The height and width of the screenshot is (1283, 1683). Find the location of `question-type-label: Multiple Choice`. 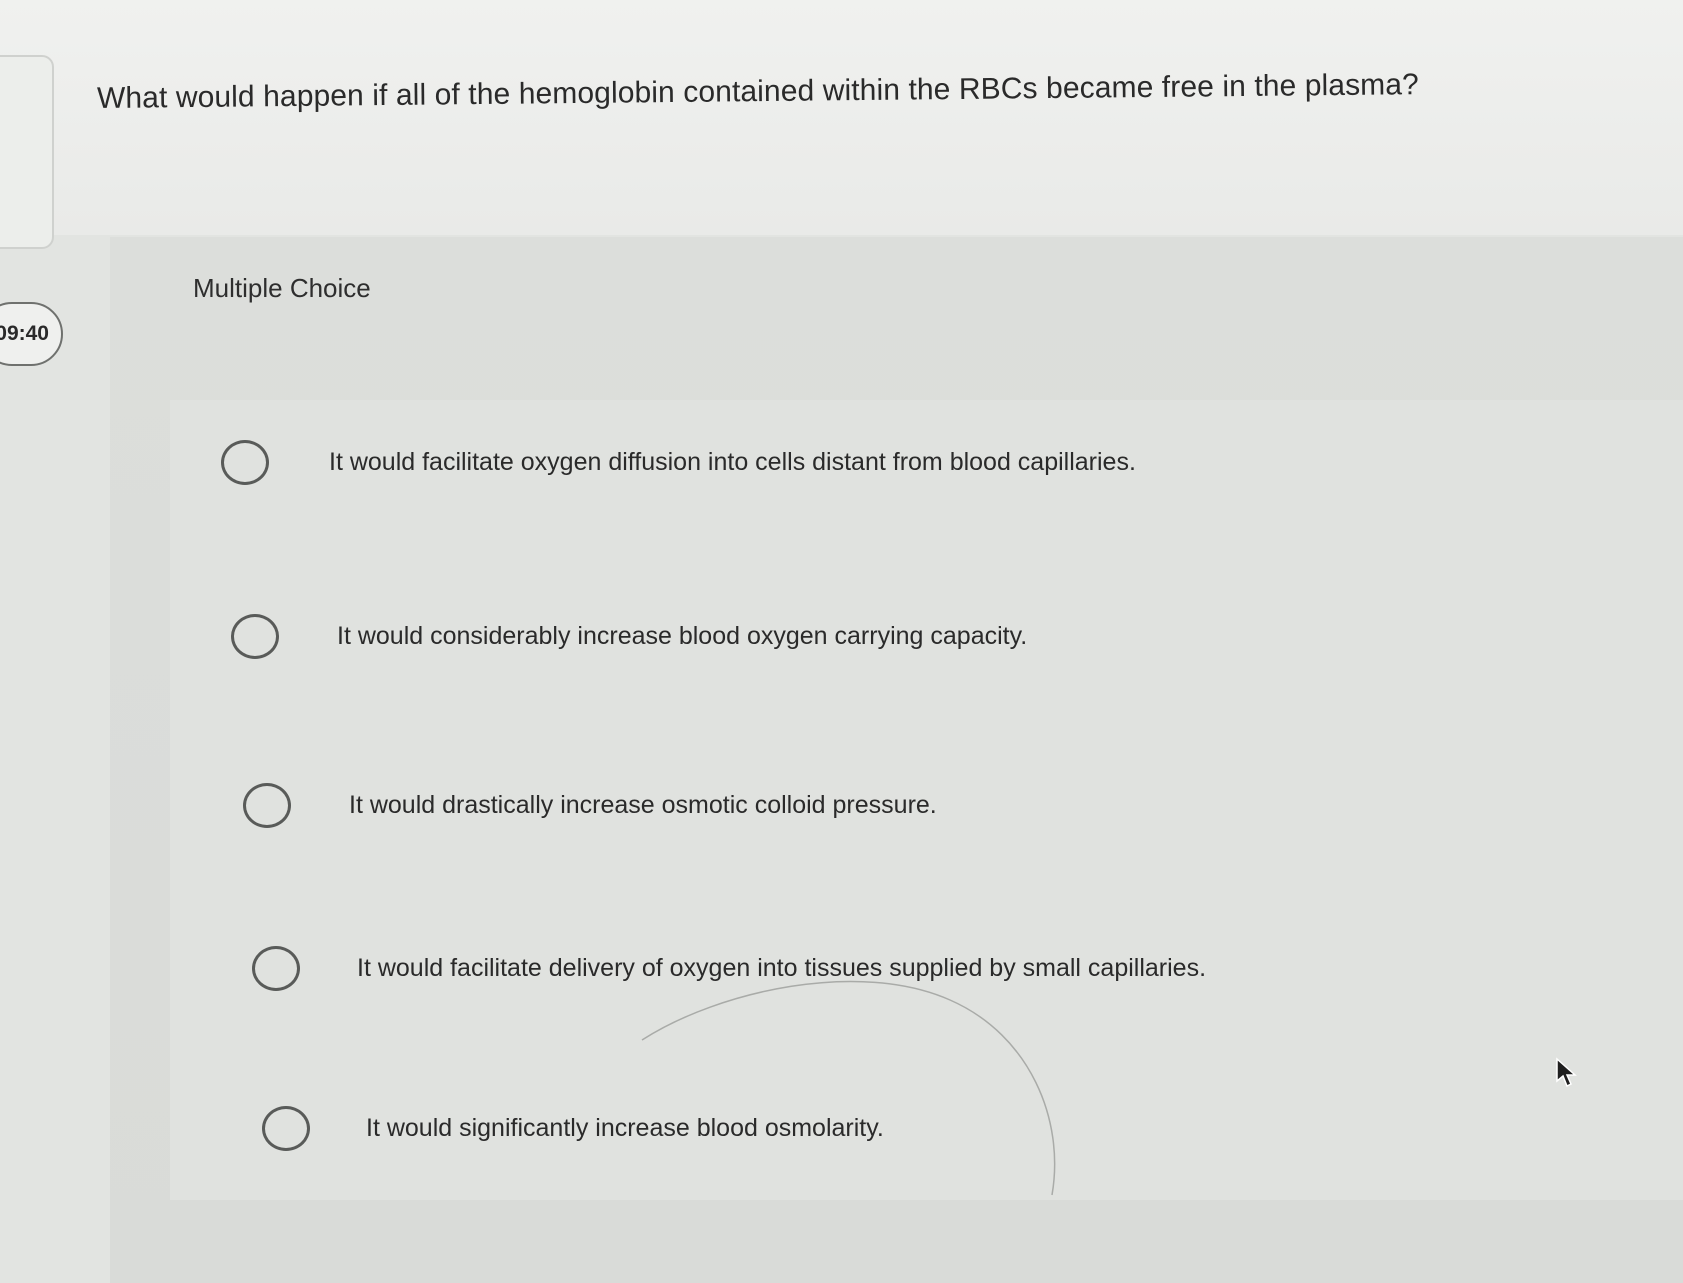

question-type-label: Multiple Choice is located at coordinates (282, 288).